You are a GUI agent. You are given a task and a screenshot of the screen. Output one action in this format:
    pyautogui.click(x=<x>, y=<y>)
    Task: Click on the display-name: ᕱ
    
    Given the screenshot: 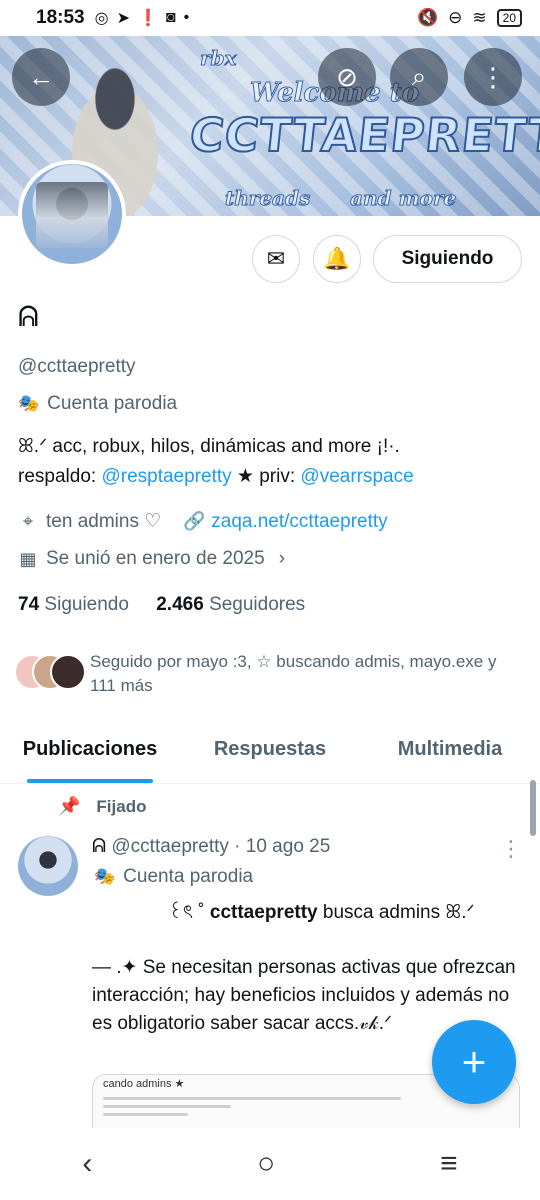 What is the action you would take?
    pyautogui.click(x=28, y=316)
    